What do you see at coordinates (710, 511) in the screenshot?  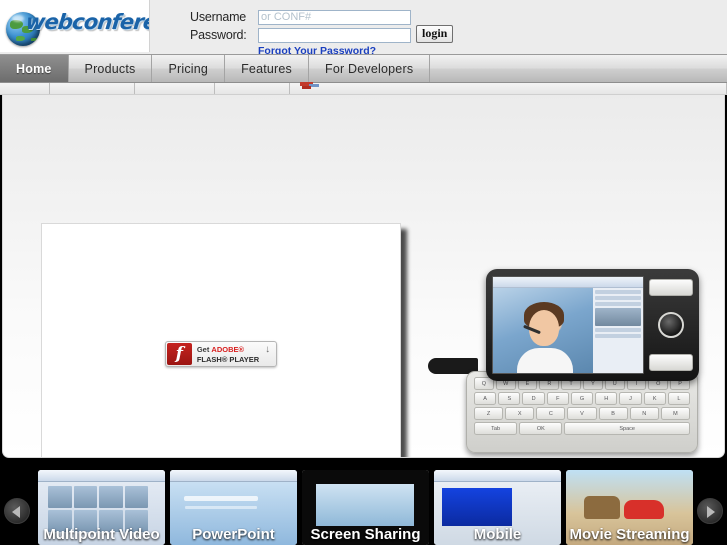 I see `carousel-next-arrow-icon` at bounding box center [710, 511].